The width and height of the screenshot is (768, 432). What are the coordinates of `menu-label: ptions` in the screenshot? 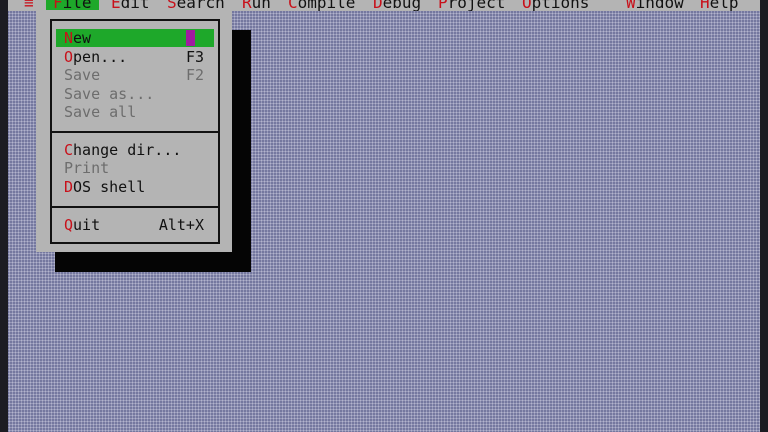 It's located at (560, 5).